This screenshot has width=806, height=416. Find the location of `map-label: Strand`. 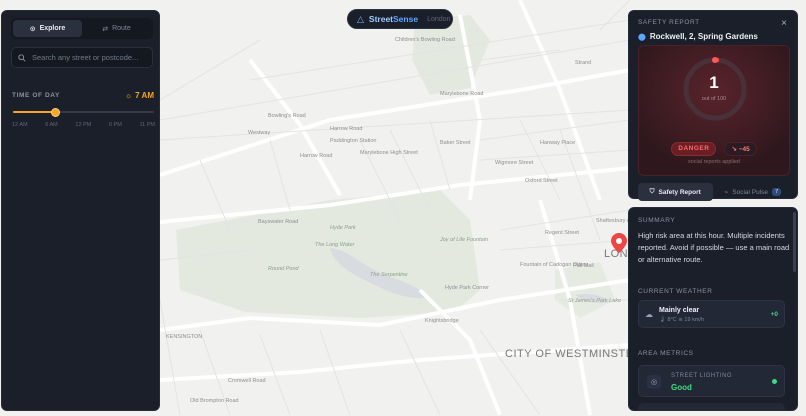

map-label: Strand is located at coordinates (583, 63).